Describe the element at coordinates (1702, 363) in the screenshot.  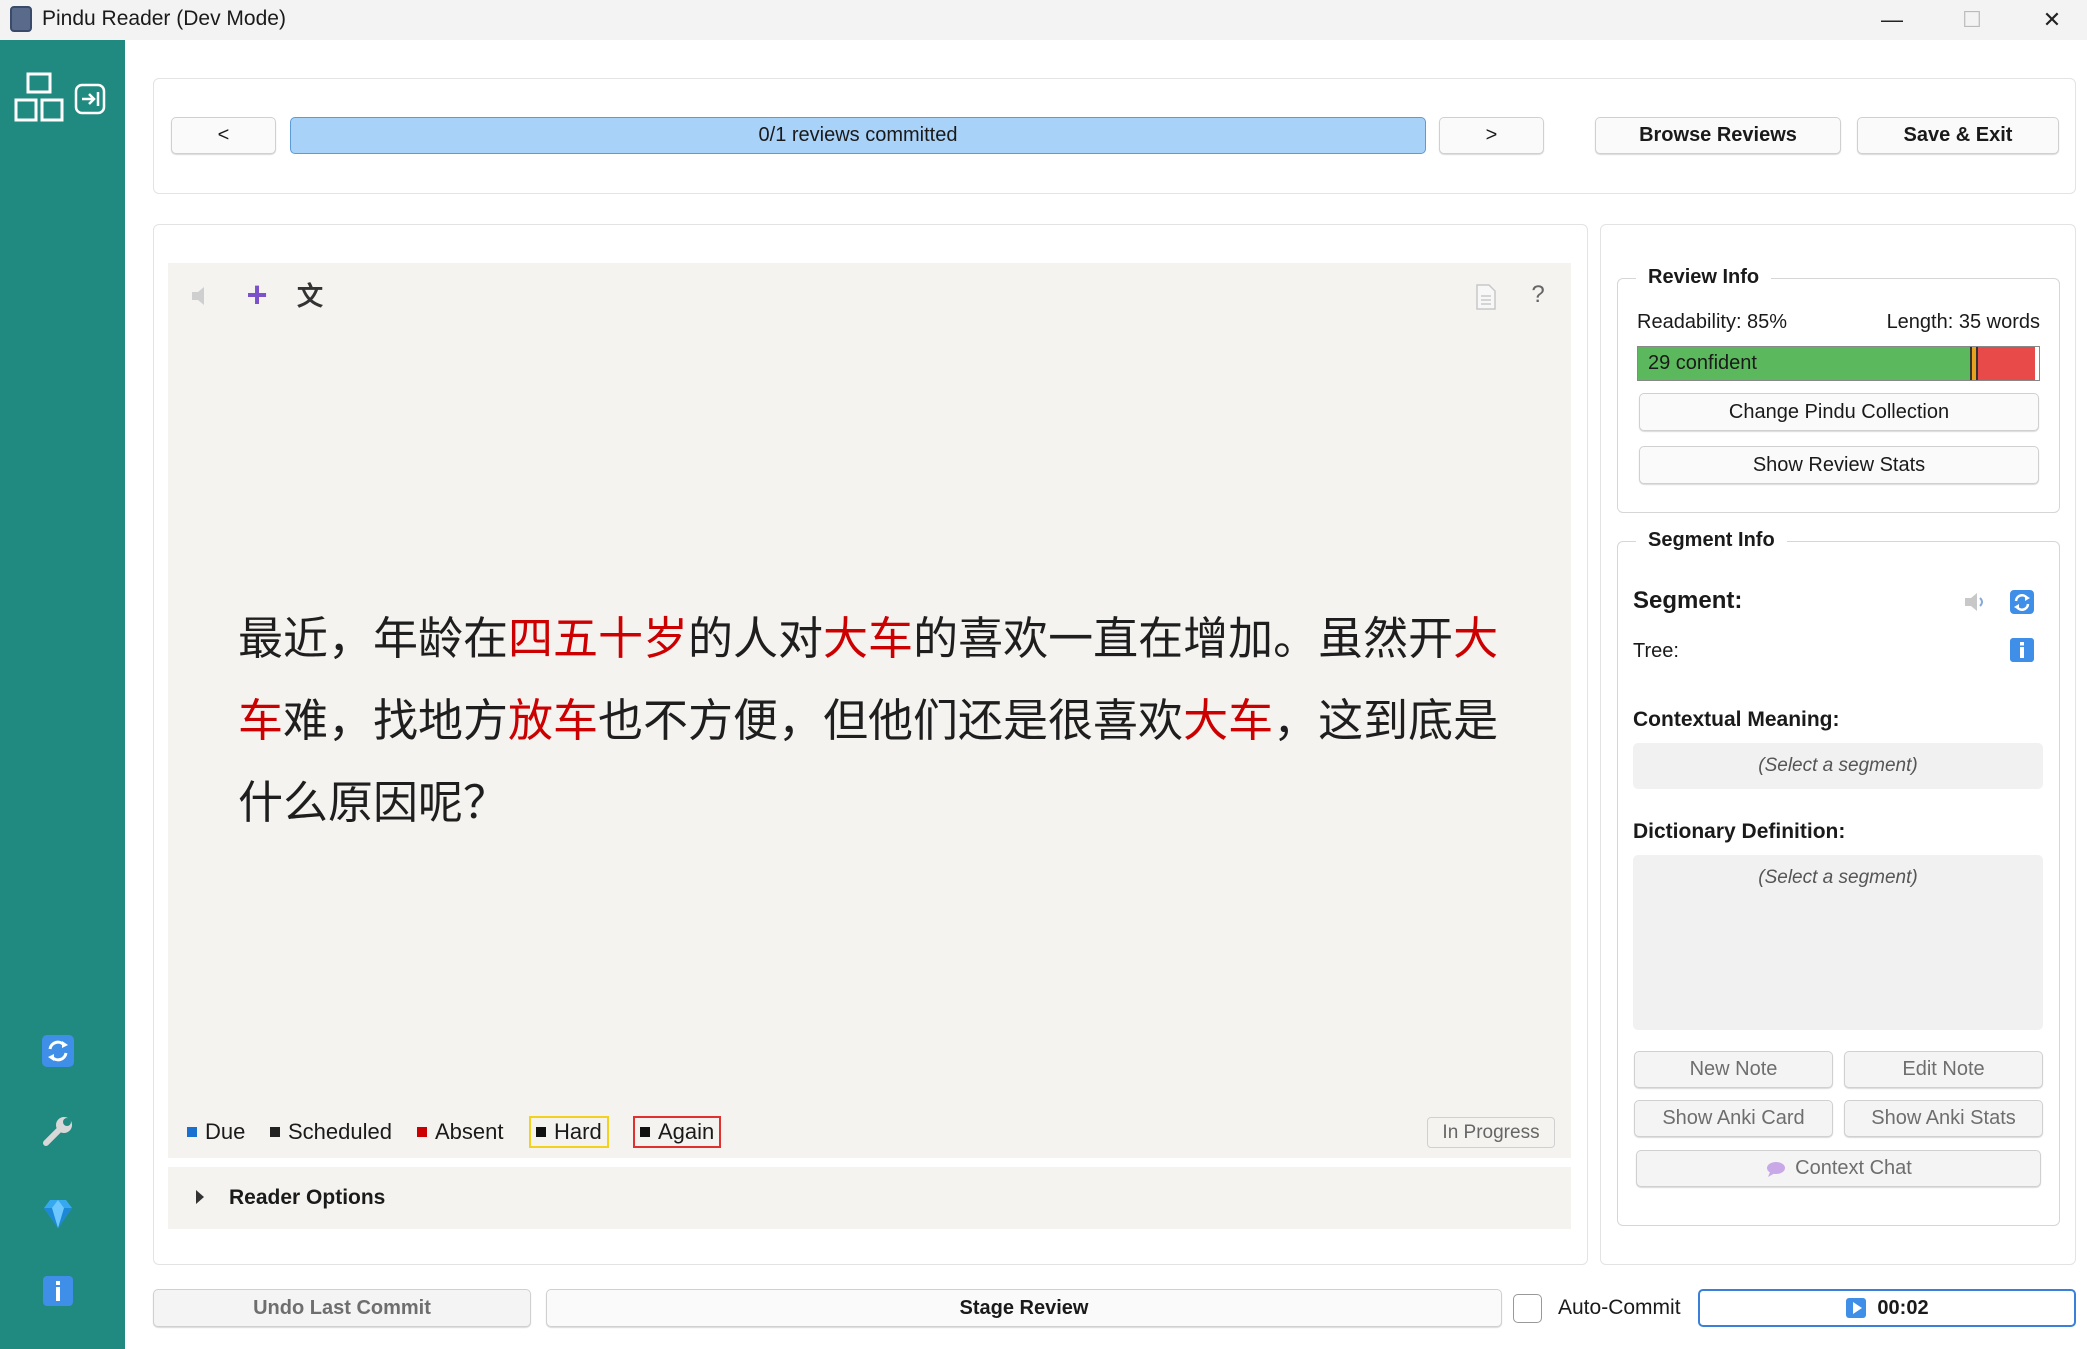
I see `confident-label: 29 confident` at that location.